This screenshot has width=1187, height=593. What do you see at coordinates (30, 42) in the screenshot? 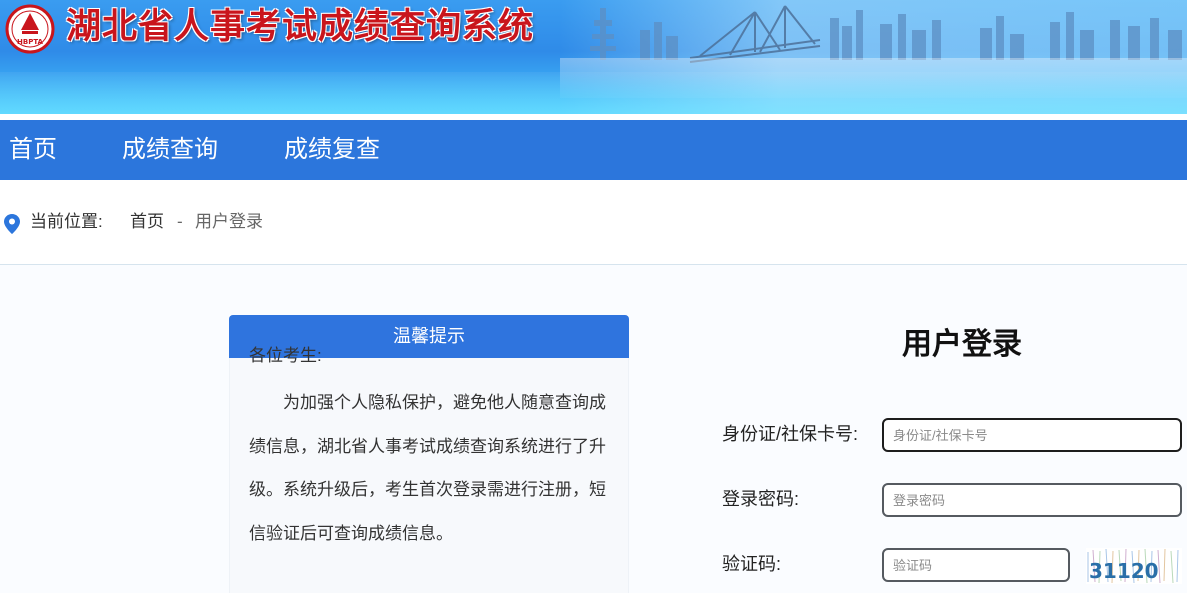
I see `logo-text: HBPTA` at bounding box center [30, 42].